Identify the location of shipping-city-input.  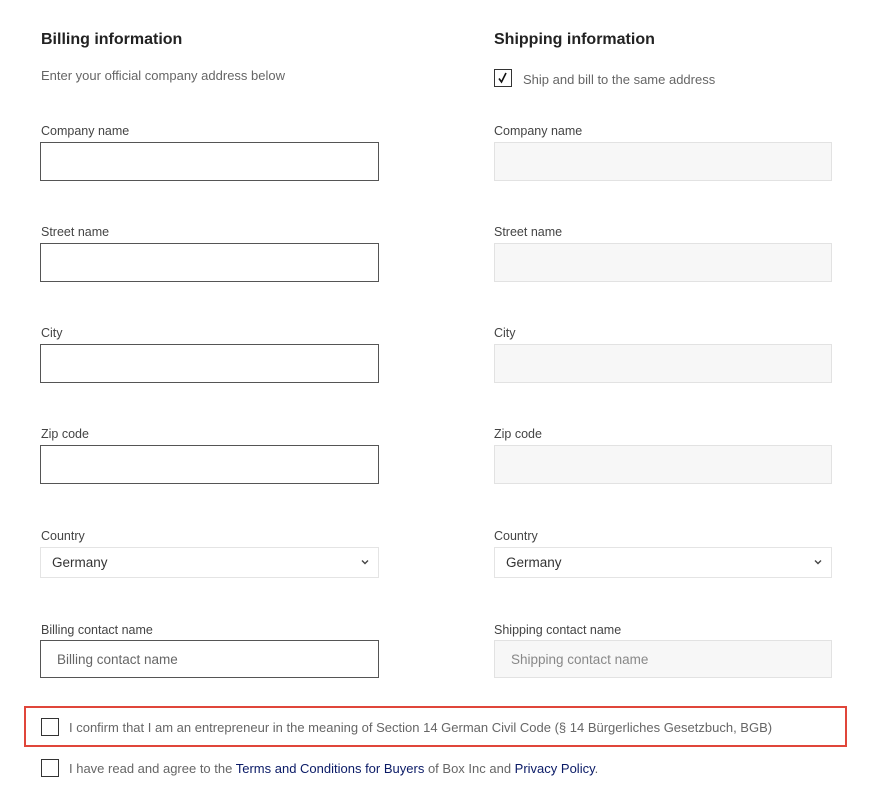
(663, 363).